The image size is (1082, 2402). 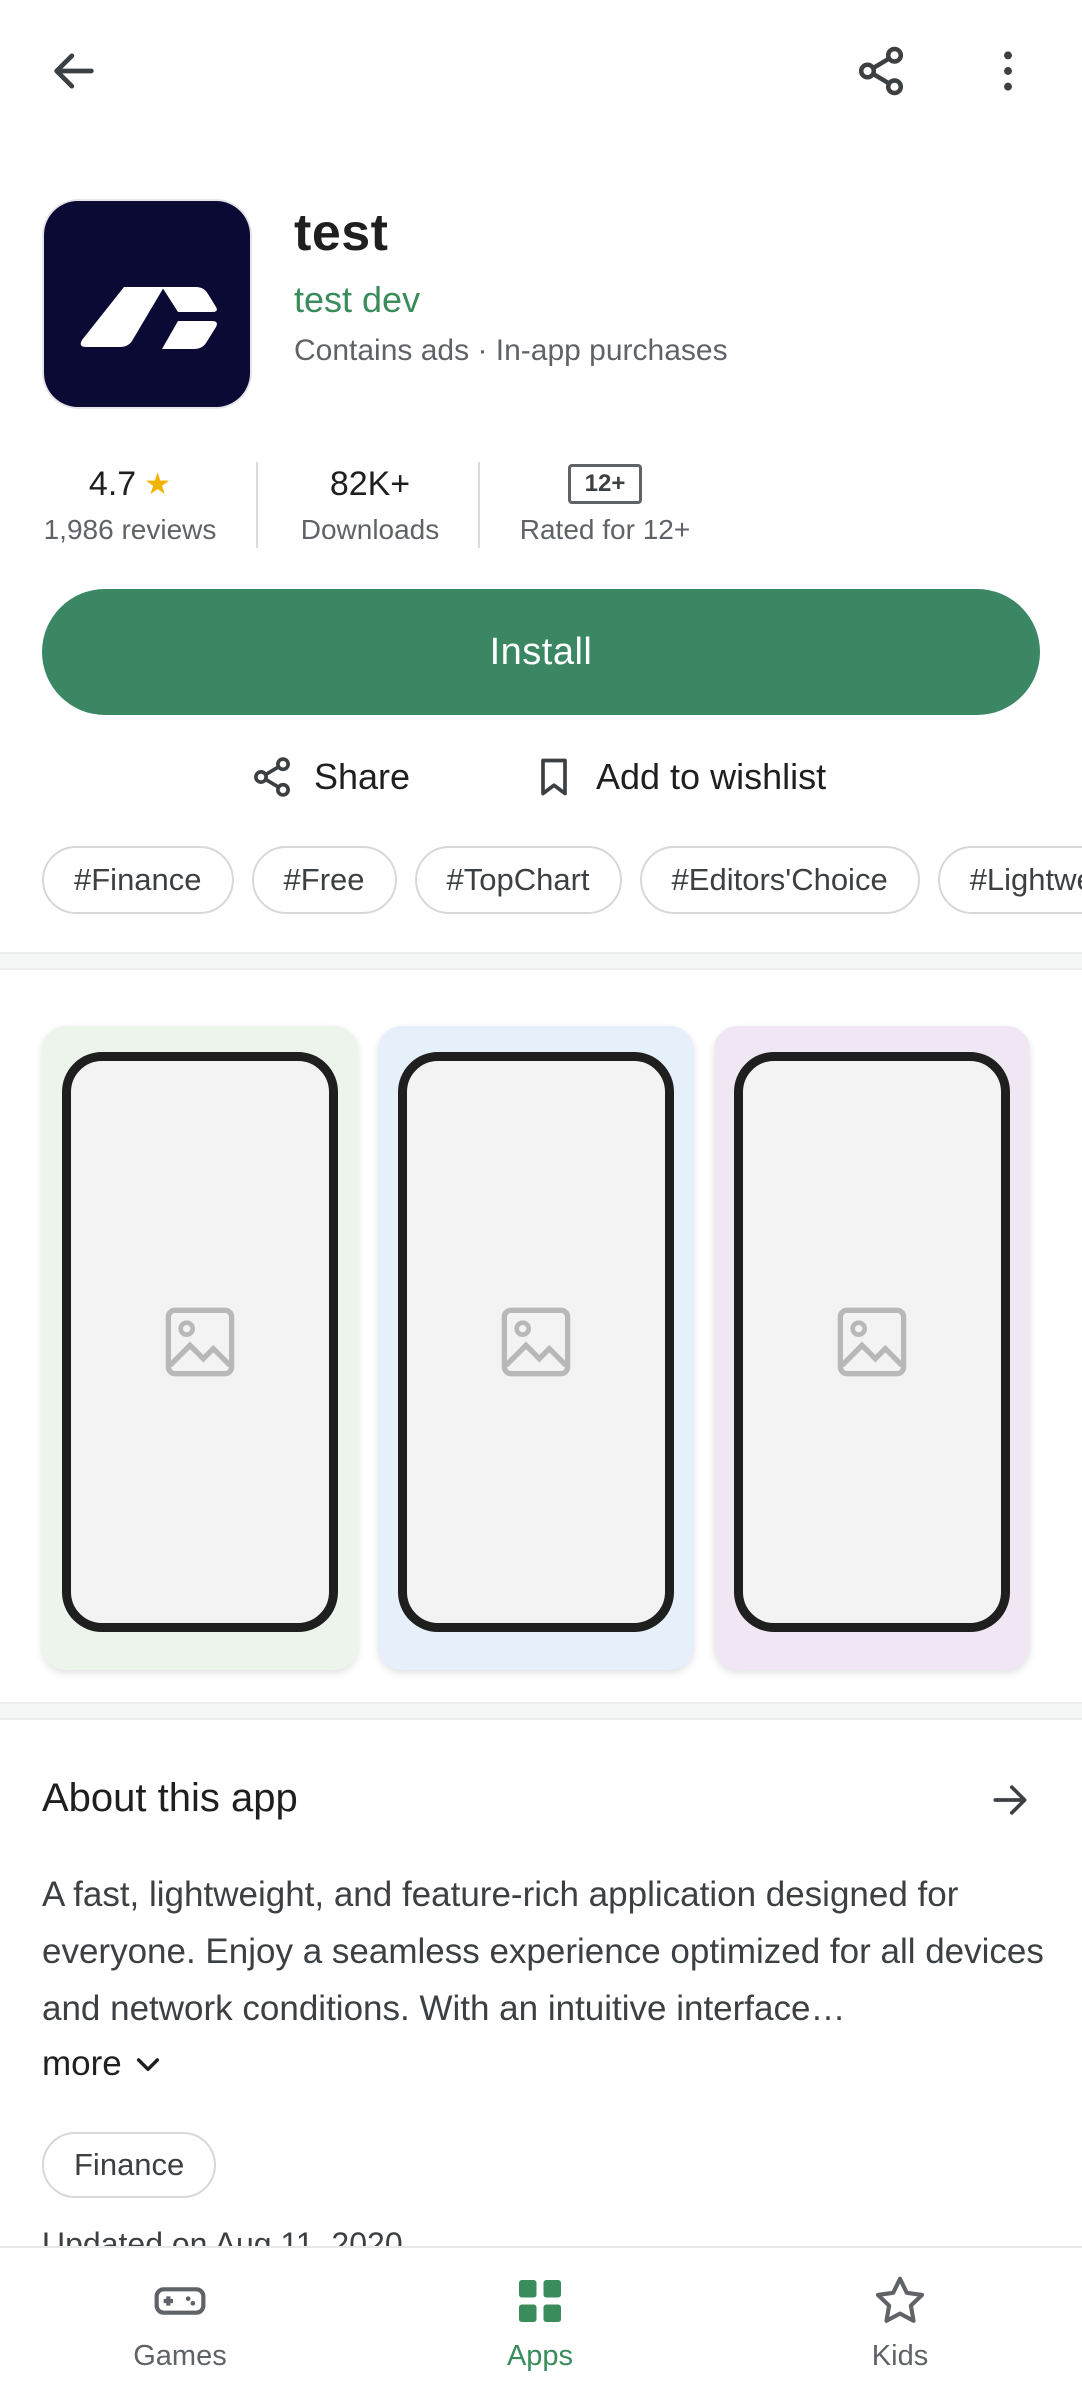 I want to click on downloads-value: 82K+, so click(x=370, y=483).